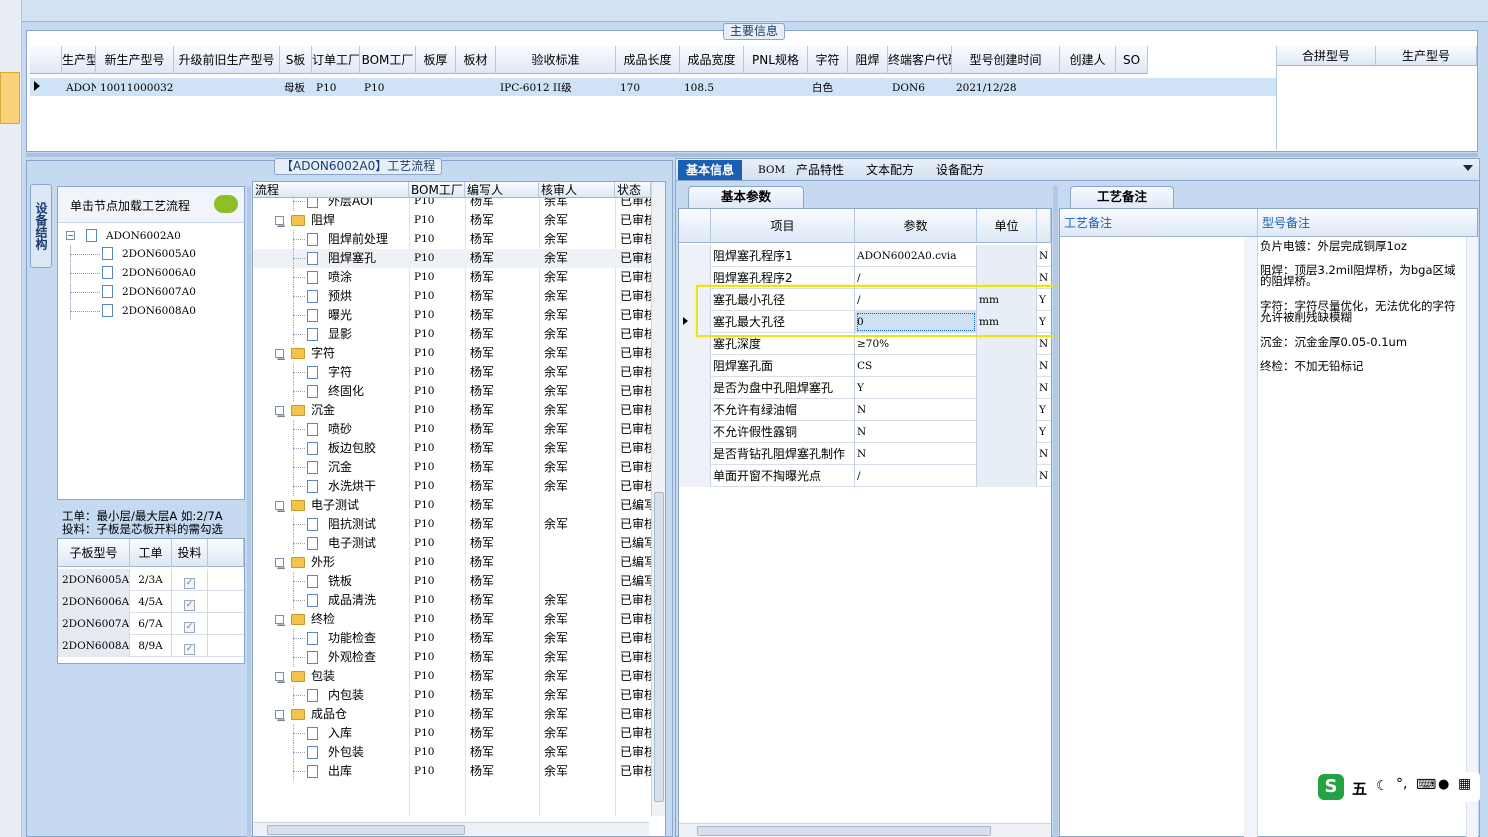 This screenshot has height=837, width=1488. Describe the element at coordinates (79, 60) in the screenshot. I see `main-col-header: 生产型号` at that location.